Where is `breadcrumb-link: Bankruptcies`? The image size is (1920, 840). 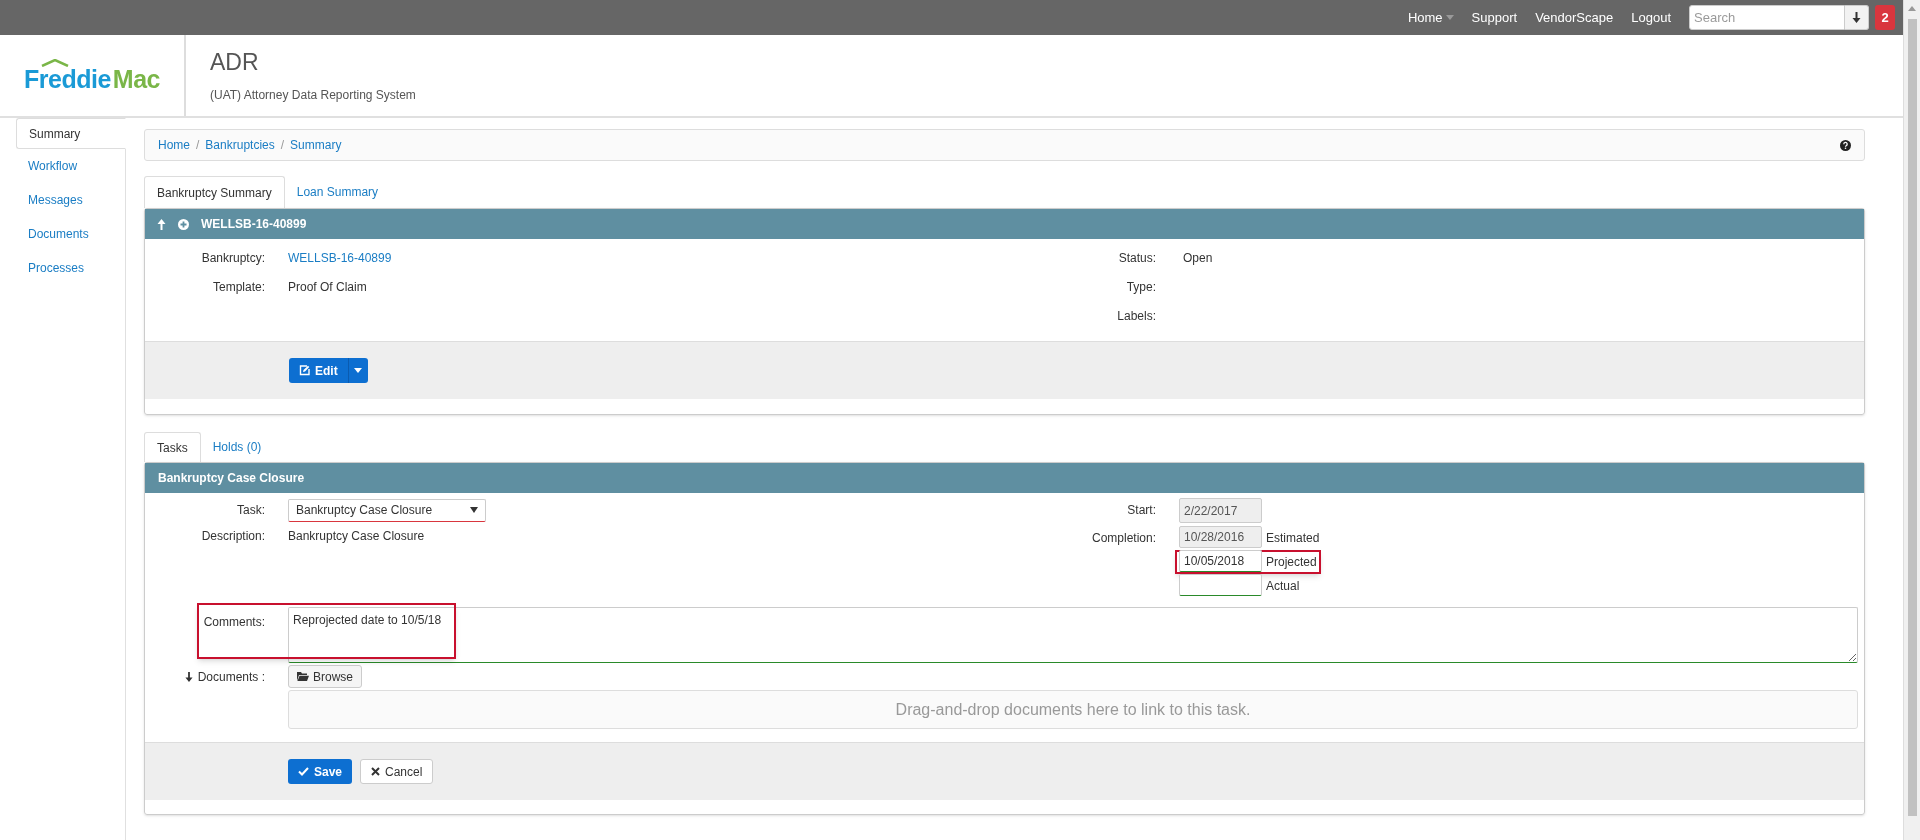
breadcrumb-link: Bankruptcies is located at coordinates (240, 145).